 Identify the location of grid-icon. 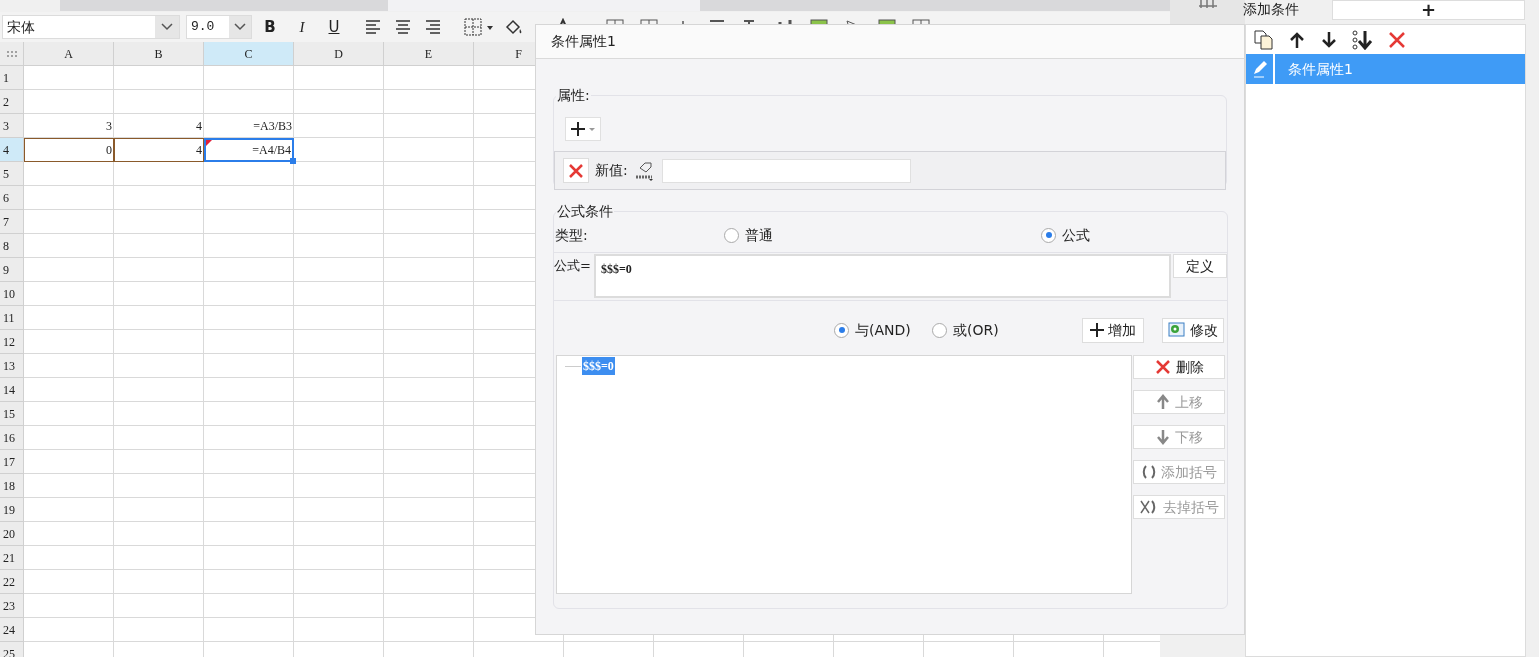
(1207, 5).